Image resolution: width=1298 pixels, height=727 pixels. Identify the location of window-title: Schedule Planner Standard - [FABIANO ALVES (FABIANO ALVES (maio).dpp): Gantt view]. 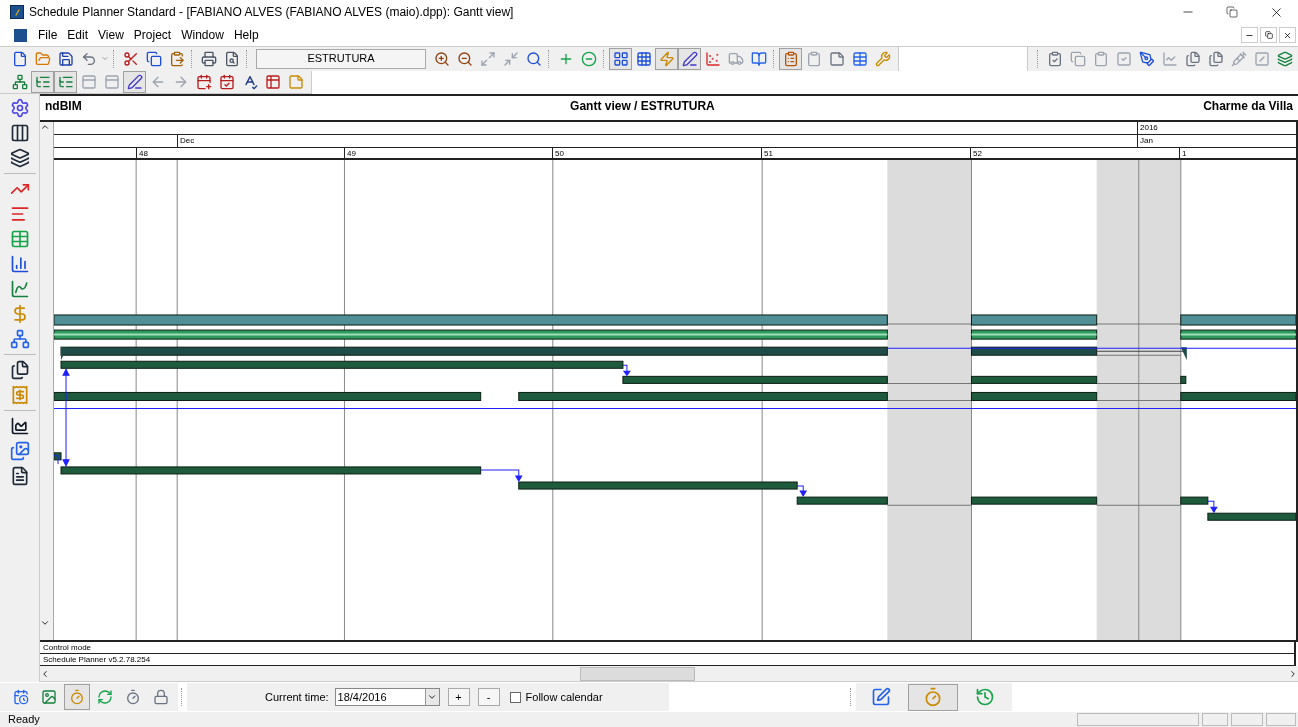
(271, 12).